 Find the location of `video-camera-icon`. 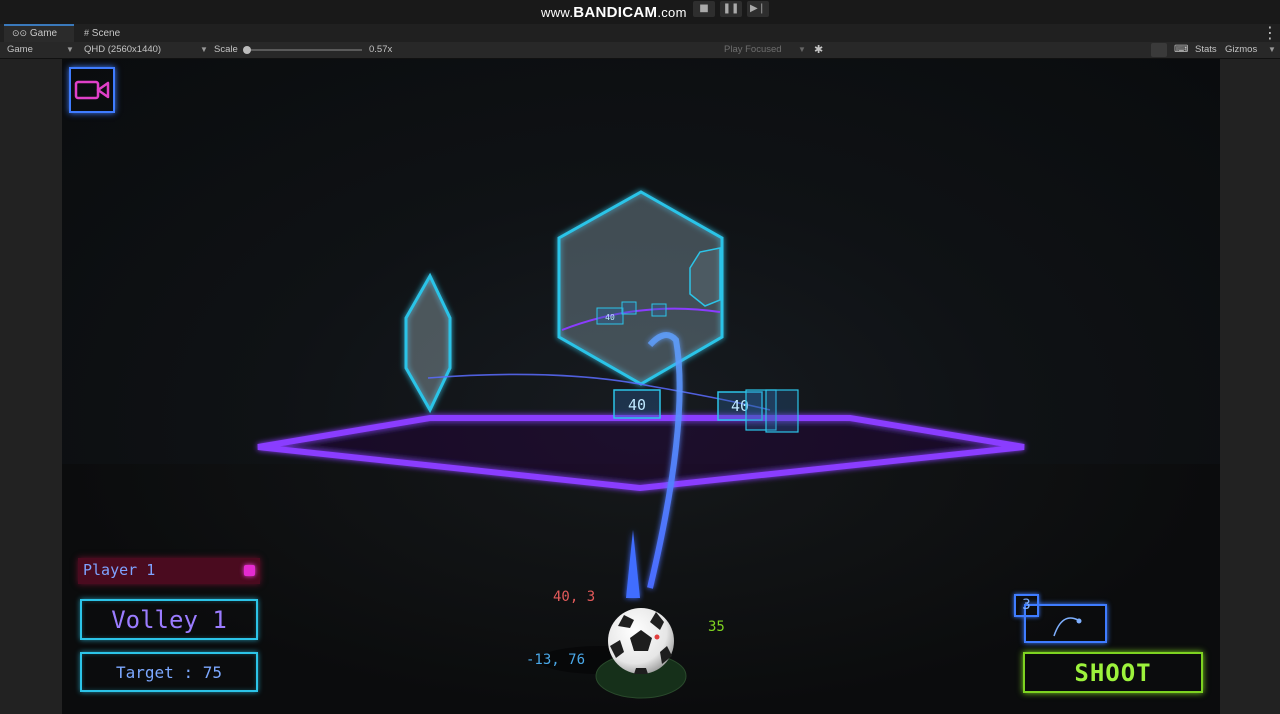

video-camera-icon is located at coordinates (92, 90).